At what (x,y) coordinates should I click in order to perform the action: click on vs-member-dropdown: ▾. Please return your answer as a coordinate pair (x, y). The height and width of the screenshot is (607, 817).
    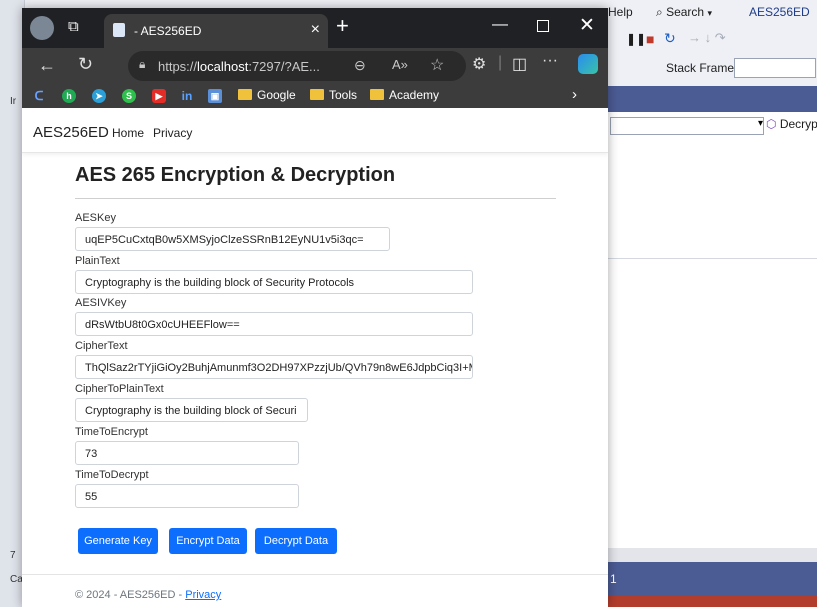
    Looking at the image, I should click on (687, 126).